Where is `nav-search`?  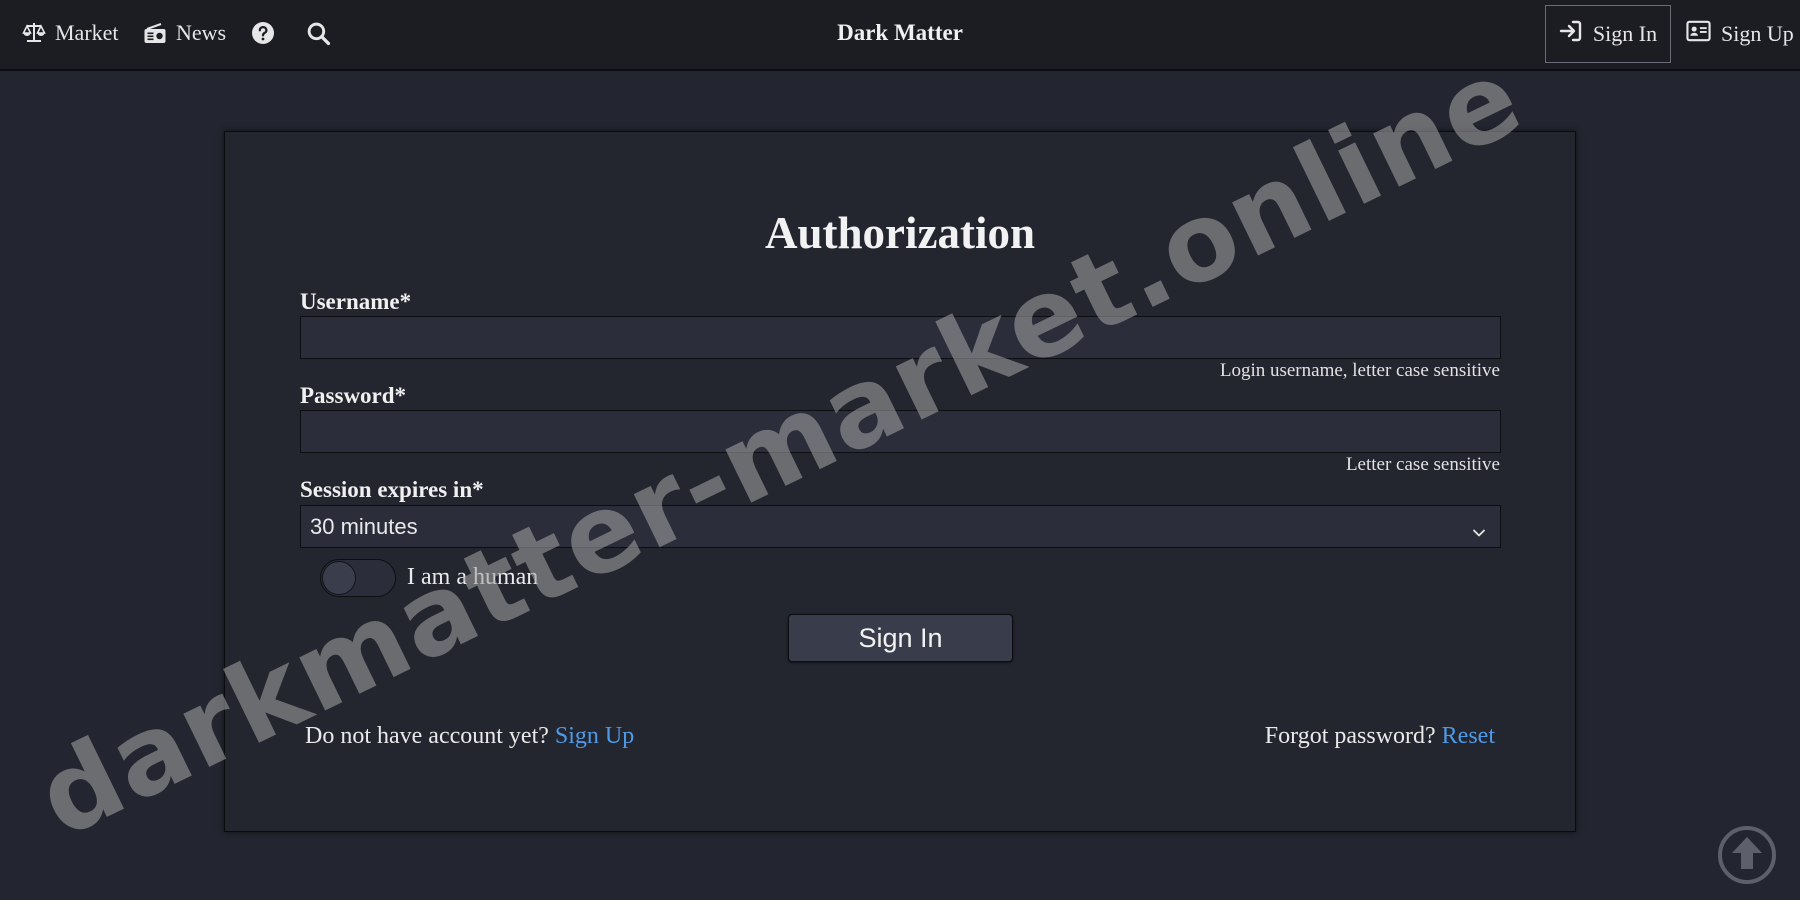
nav-search is located at coordinates (318, 33).